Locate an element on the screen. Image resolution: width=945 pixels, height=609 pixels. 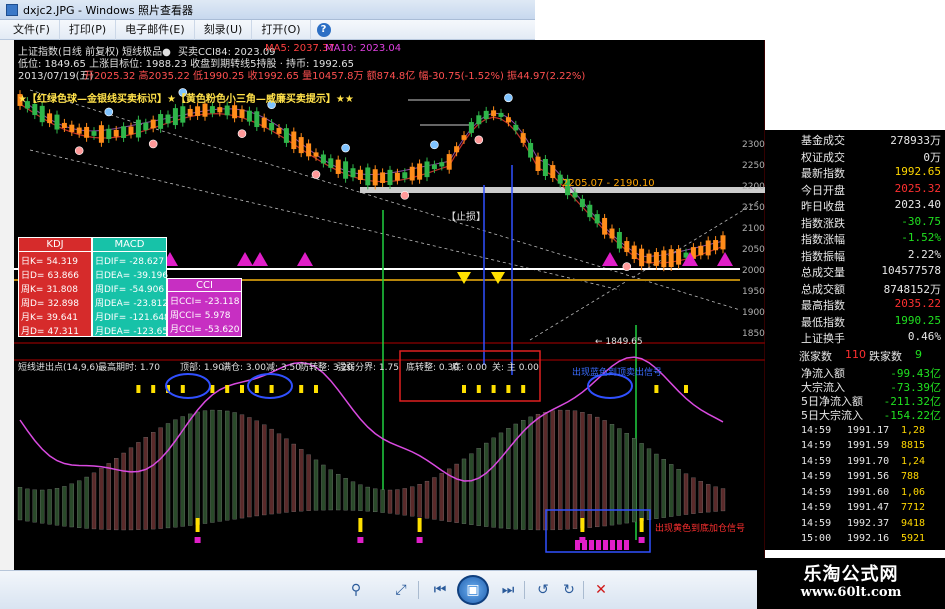
indicator-row: 日DEA= -39.196 is located at coordinates (131, 274).